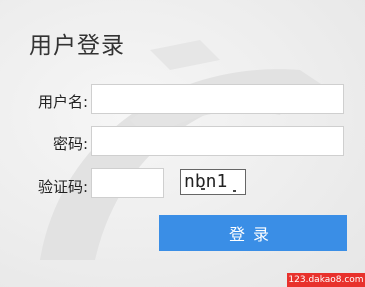 The height and width of the screenshot is (287, 365). What do you see at coordinates (62, 102) in the screenshot?
I see `username-label: 用户名:` at bounding box center [62, 102].